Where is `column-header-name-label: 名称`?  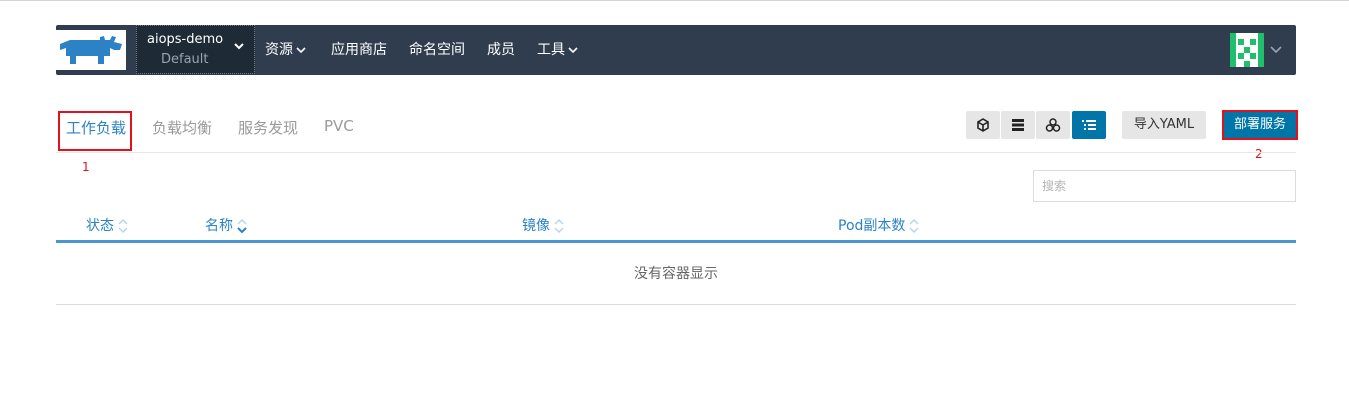
column-header-name-label: 名称 is located at coordinates (219, 226).